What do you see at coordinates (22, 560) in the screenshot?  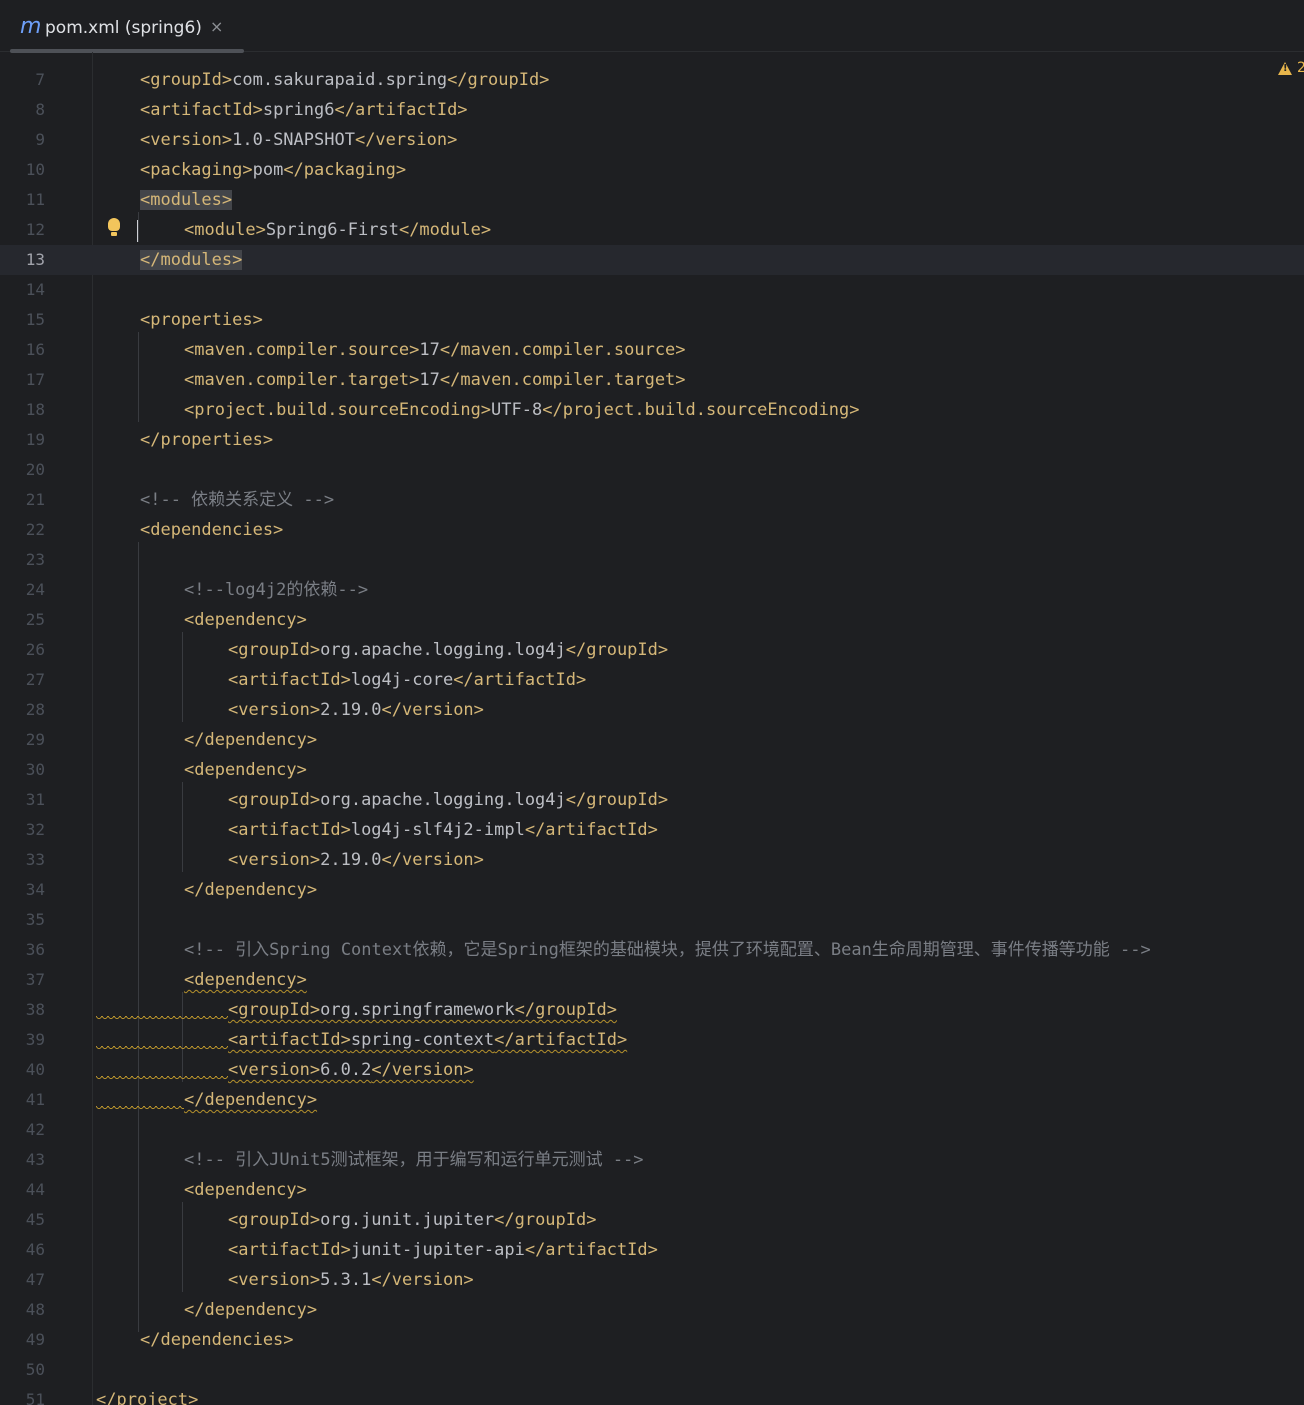 I see `line-number: 23` at bounding box center [22, 560].